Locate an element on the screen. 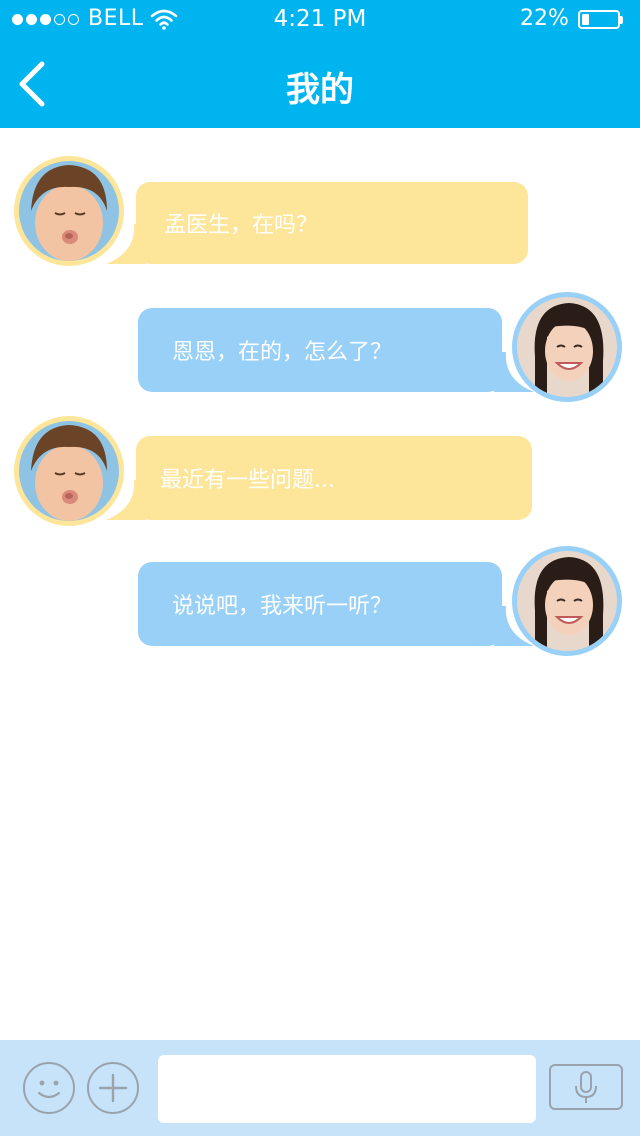  smiley-icon is located at coordinates (49, 1089).